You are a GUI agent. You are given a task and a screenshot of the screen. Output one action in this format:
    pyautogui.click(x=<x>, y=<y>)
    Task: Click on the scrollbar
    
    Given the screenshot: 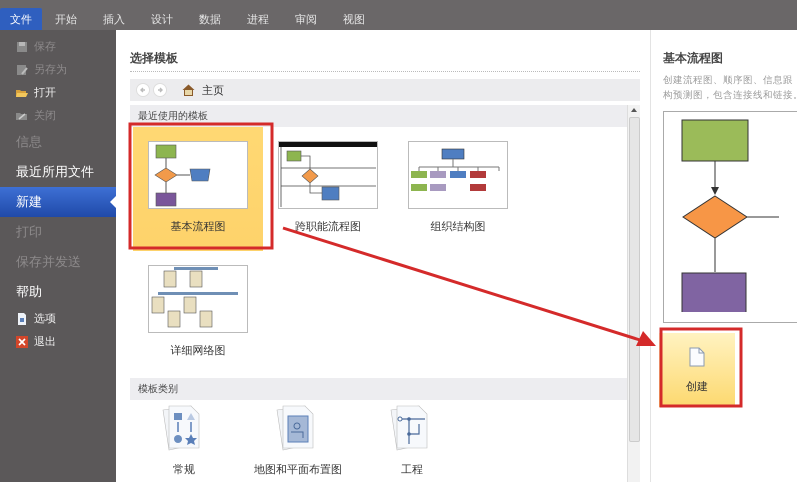 What is the action you would take?
    pyautogui.click(x=633, y=293)
    